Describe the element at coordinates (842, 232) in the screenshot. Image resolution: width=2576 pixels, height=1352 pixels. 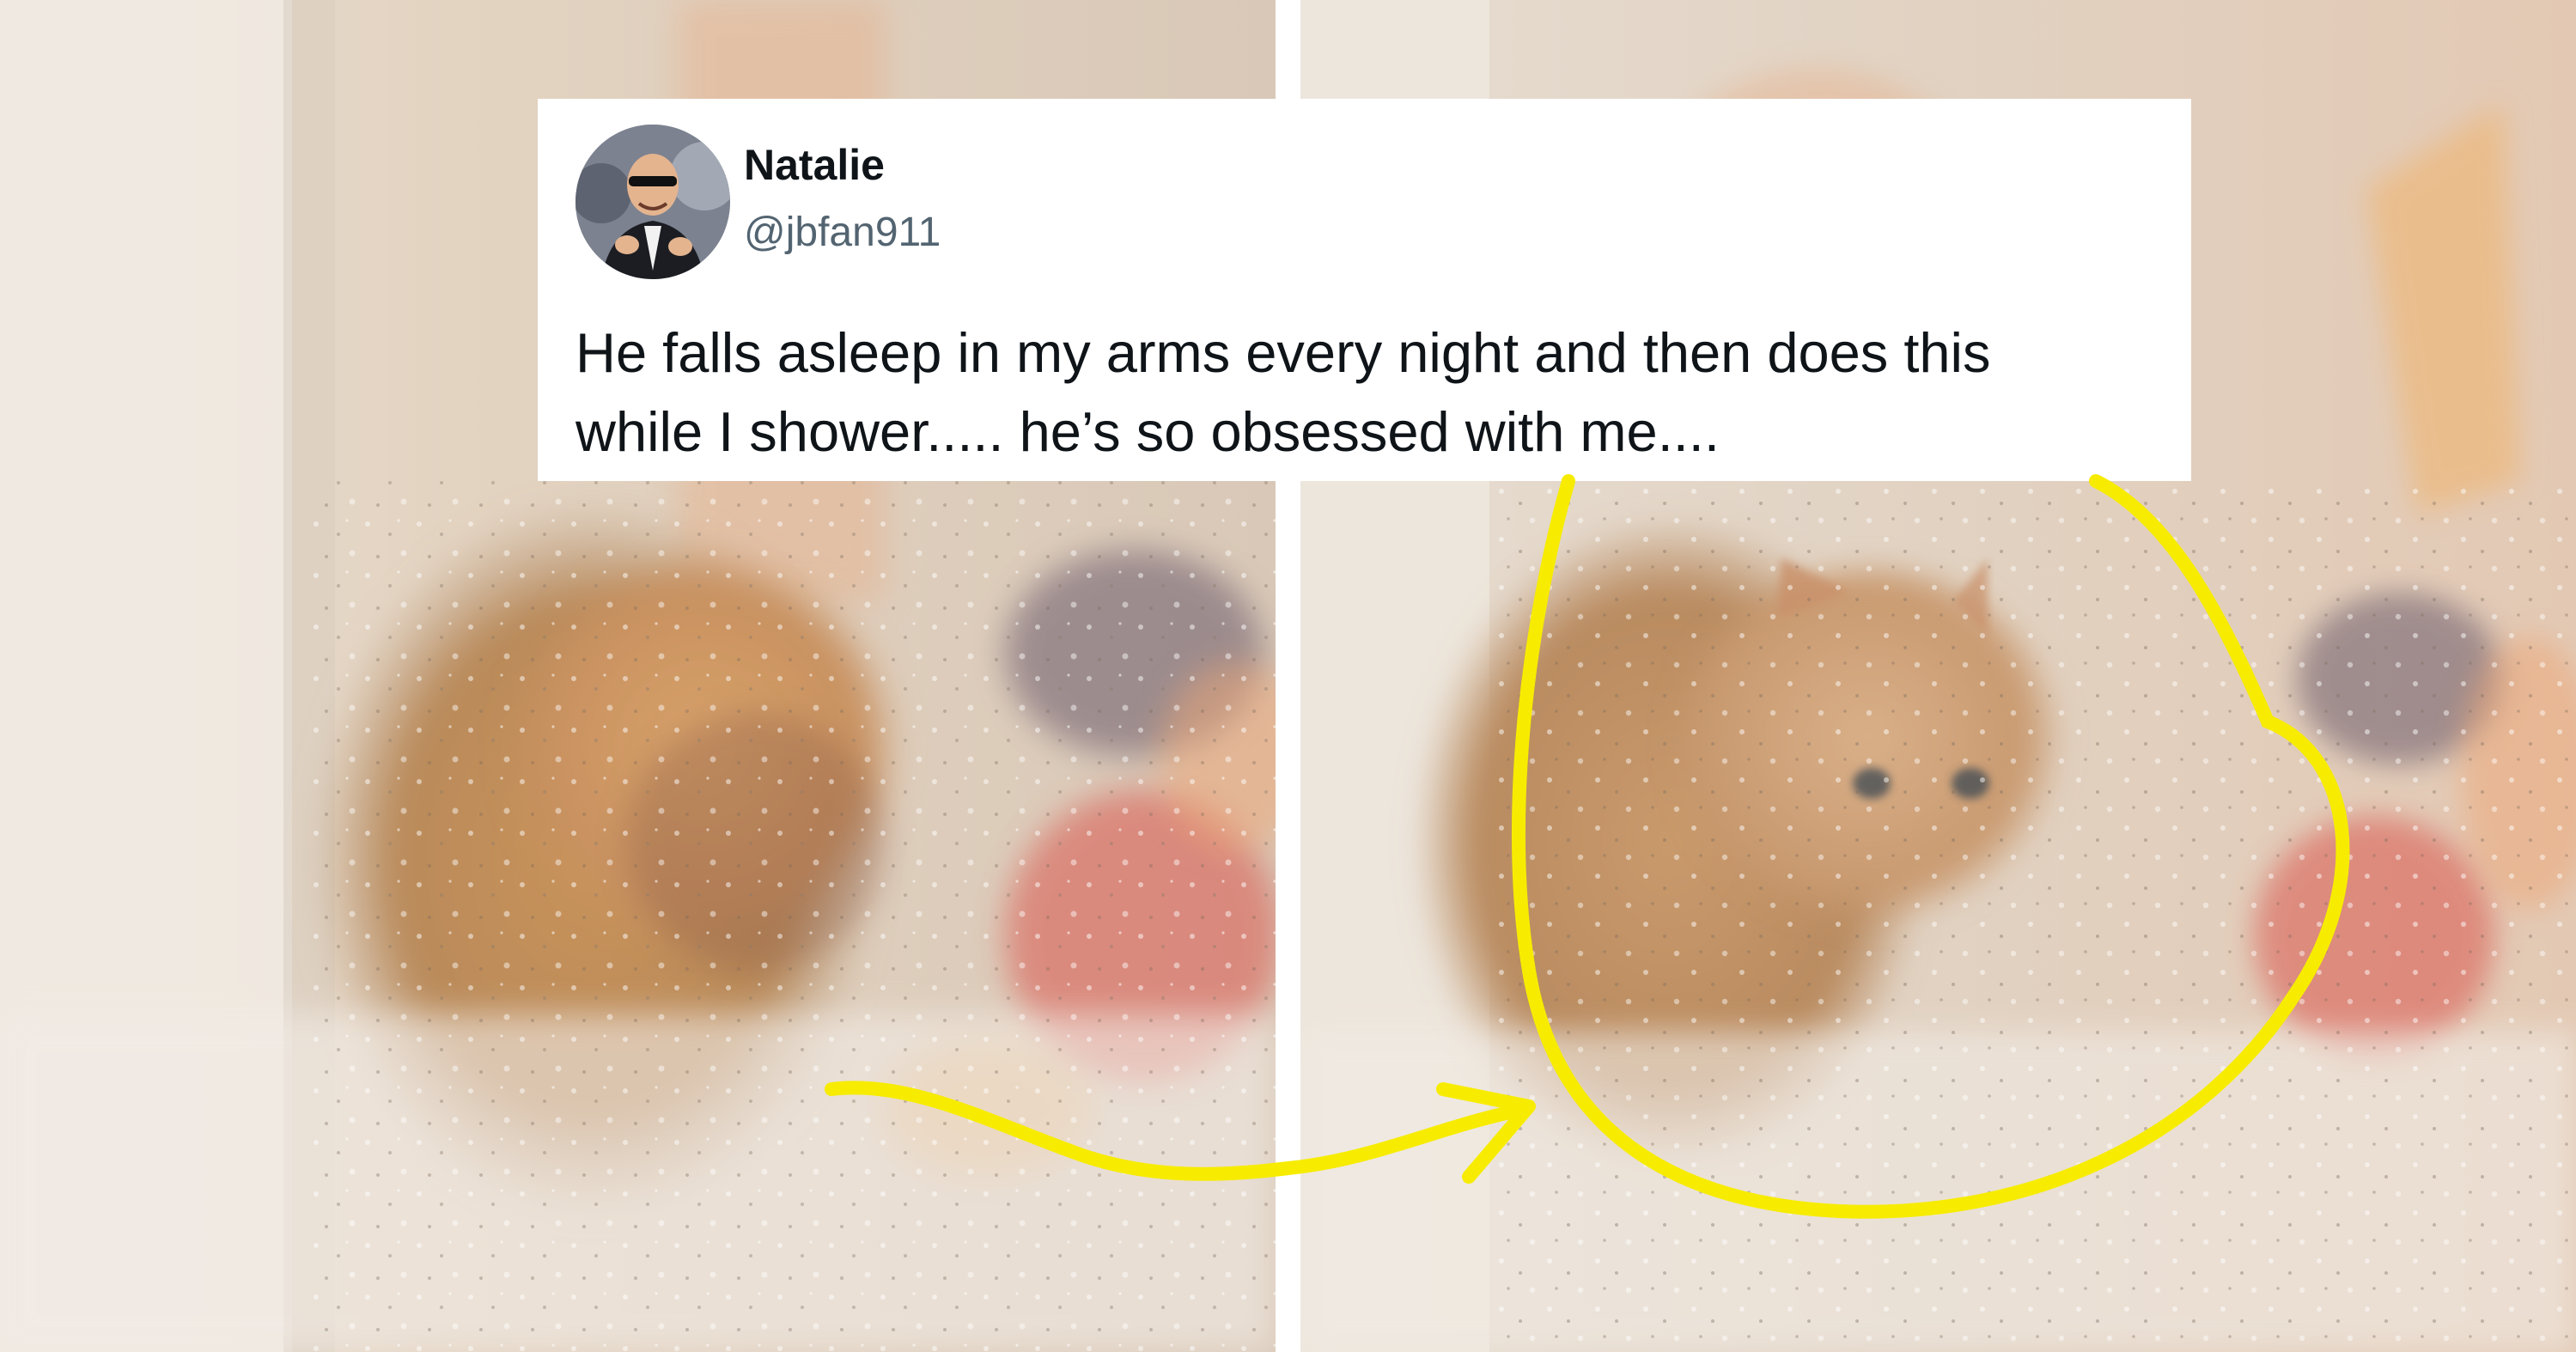
I see `user-handle: @jbfan911` at that location.